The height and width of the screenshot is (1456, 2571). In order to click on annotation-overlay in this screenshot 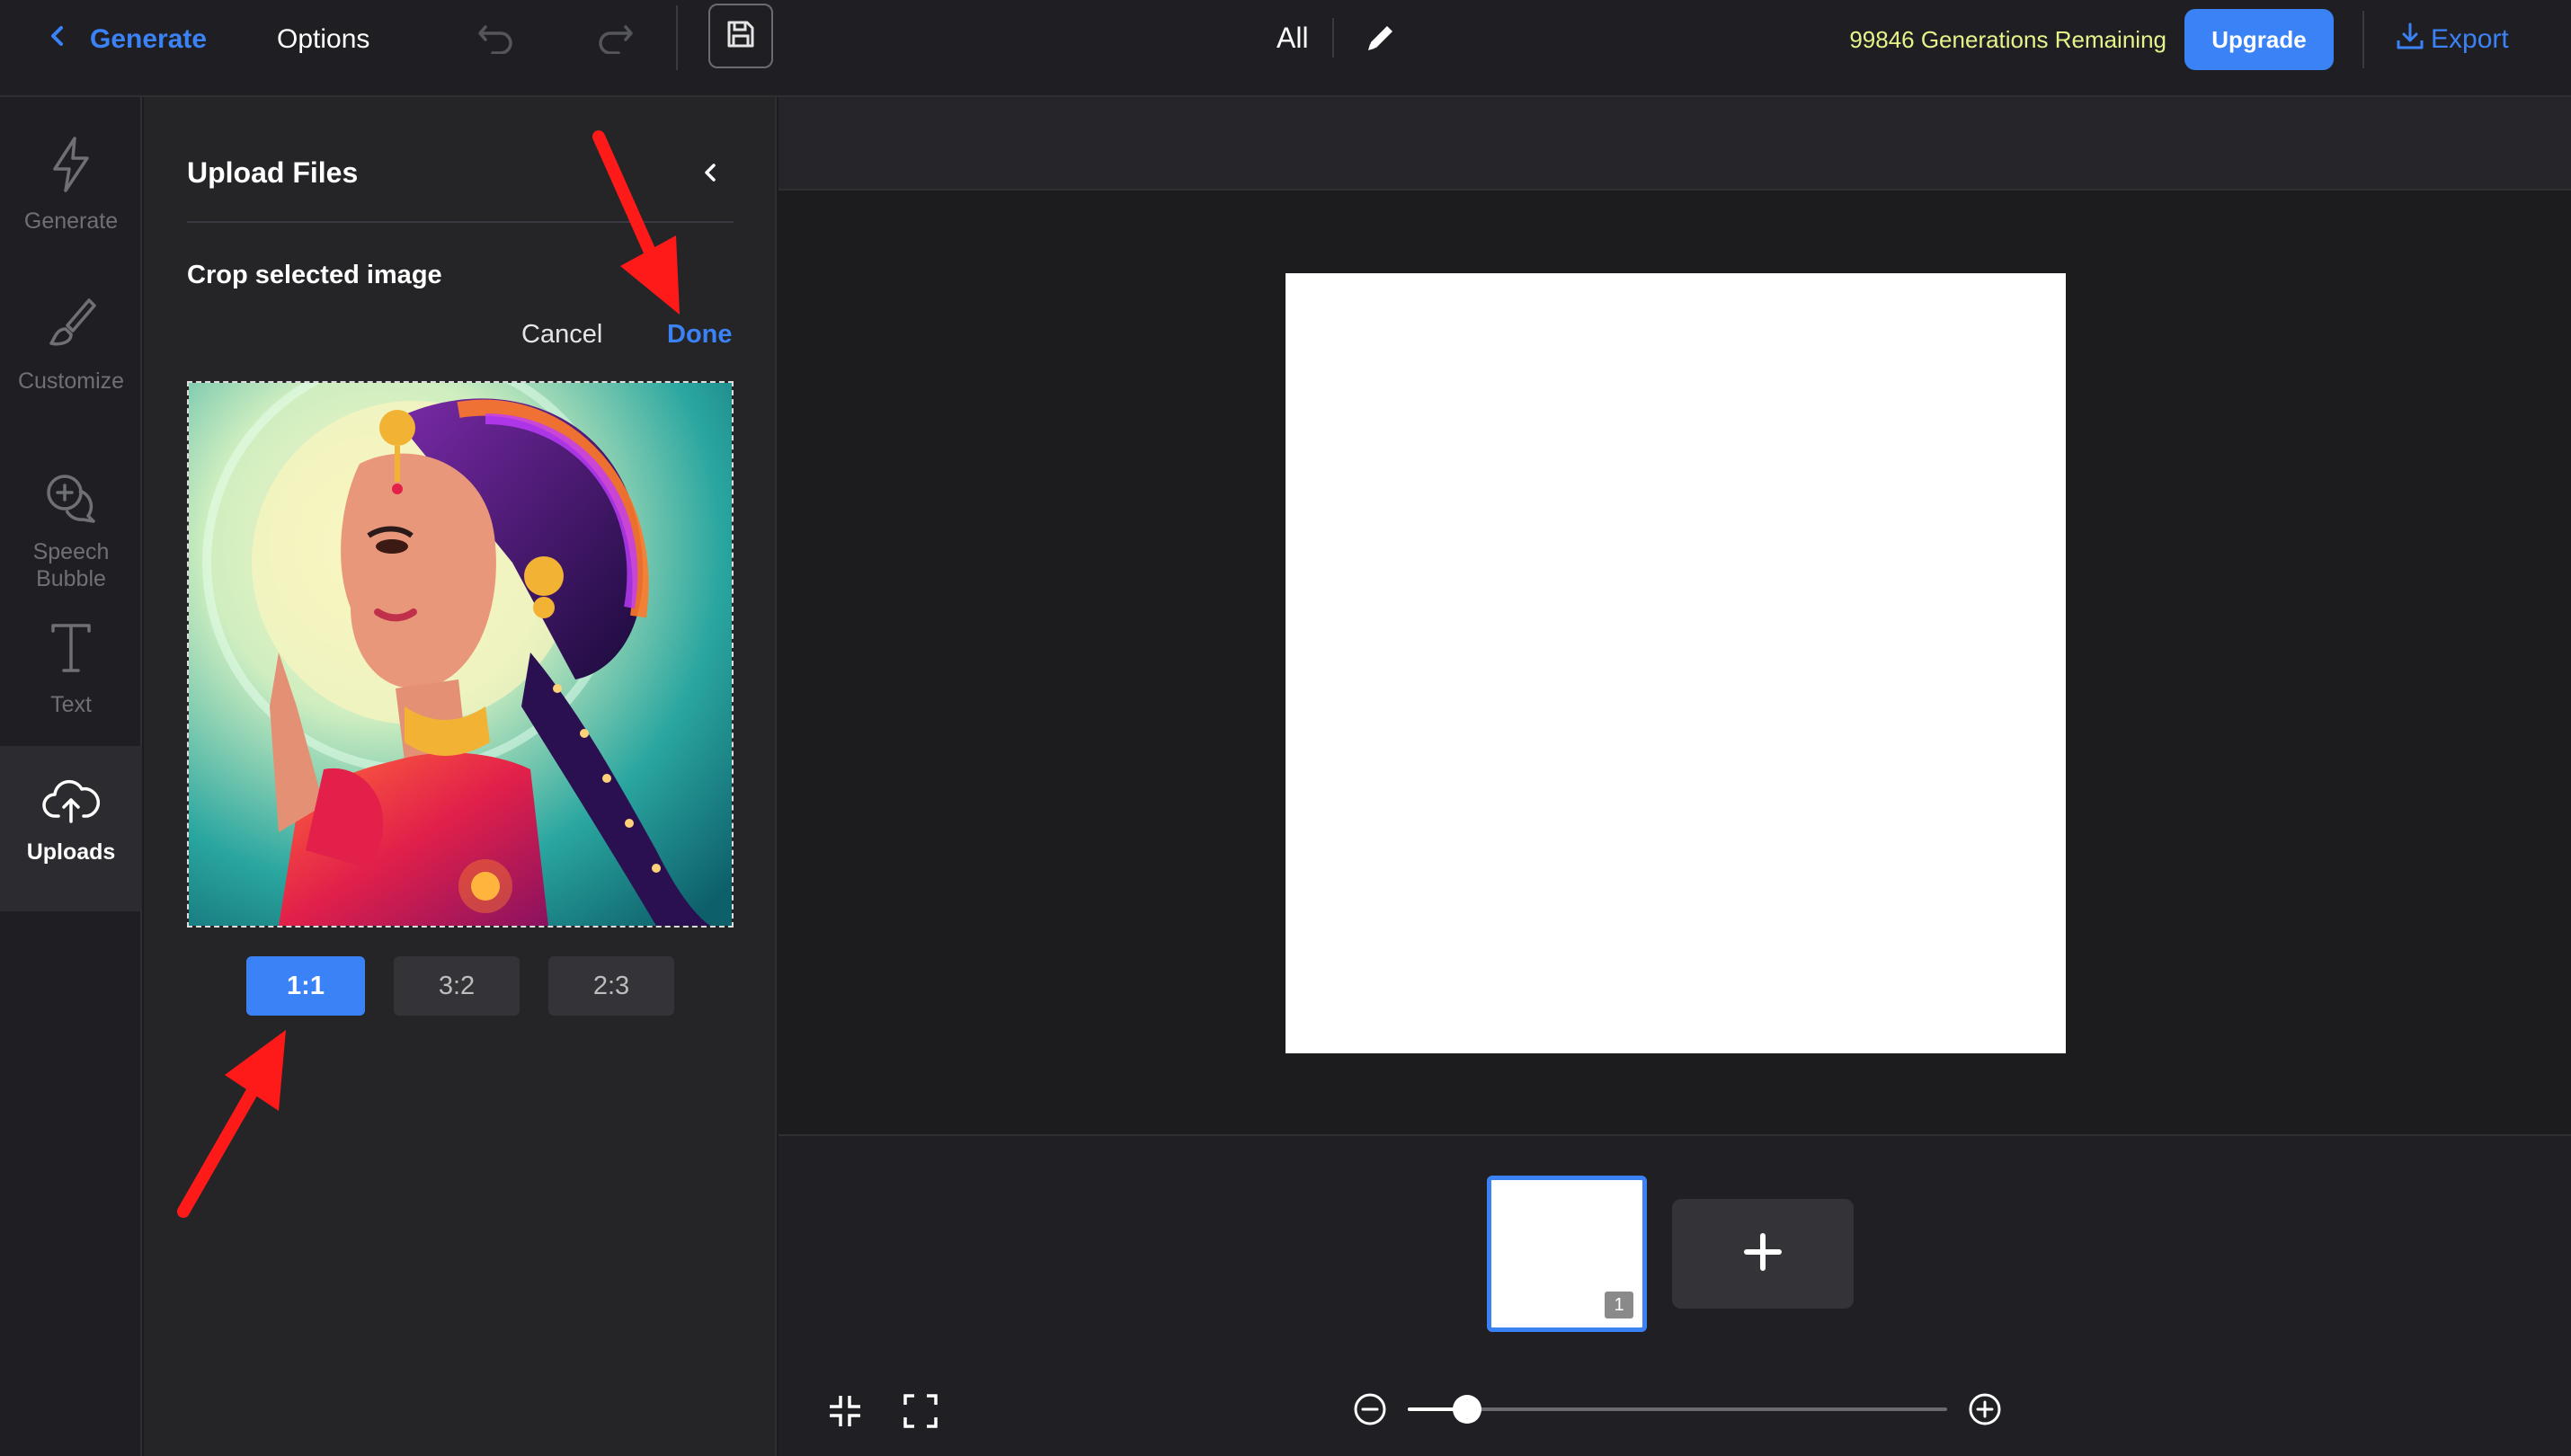, I will do `click(428, 674)`.